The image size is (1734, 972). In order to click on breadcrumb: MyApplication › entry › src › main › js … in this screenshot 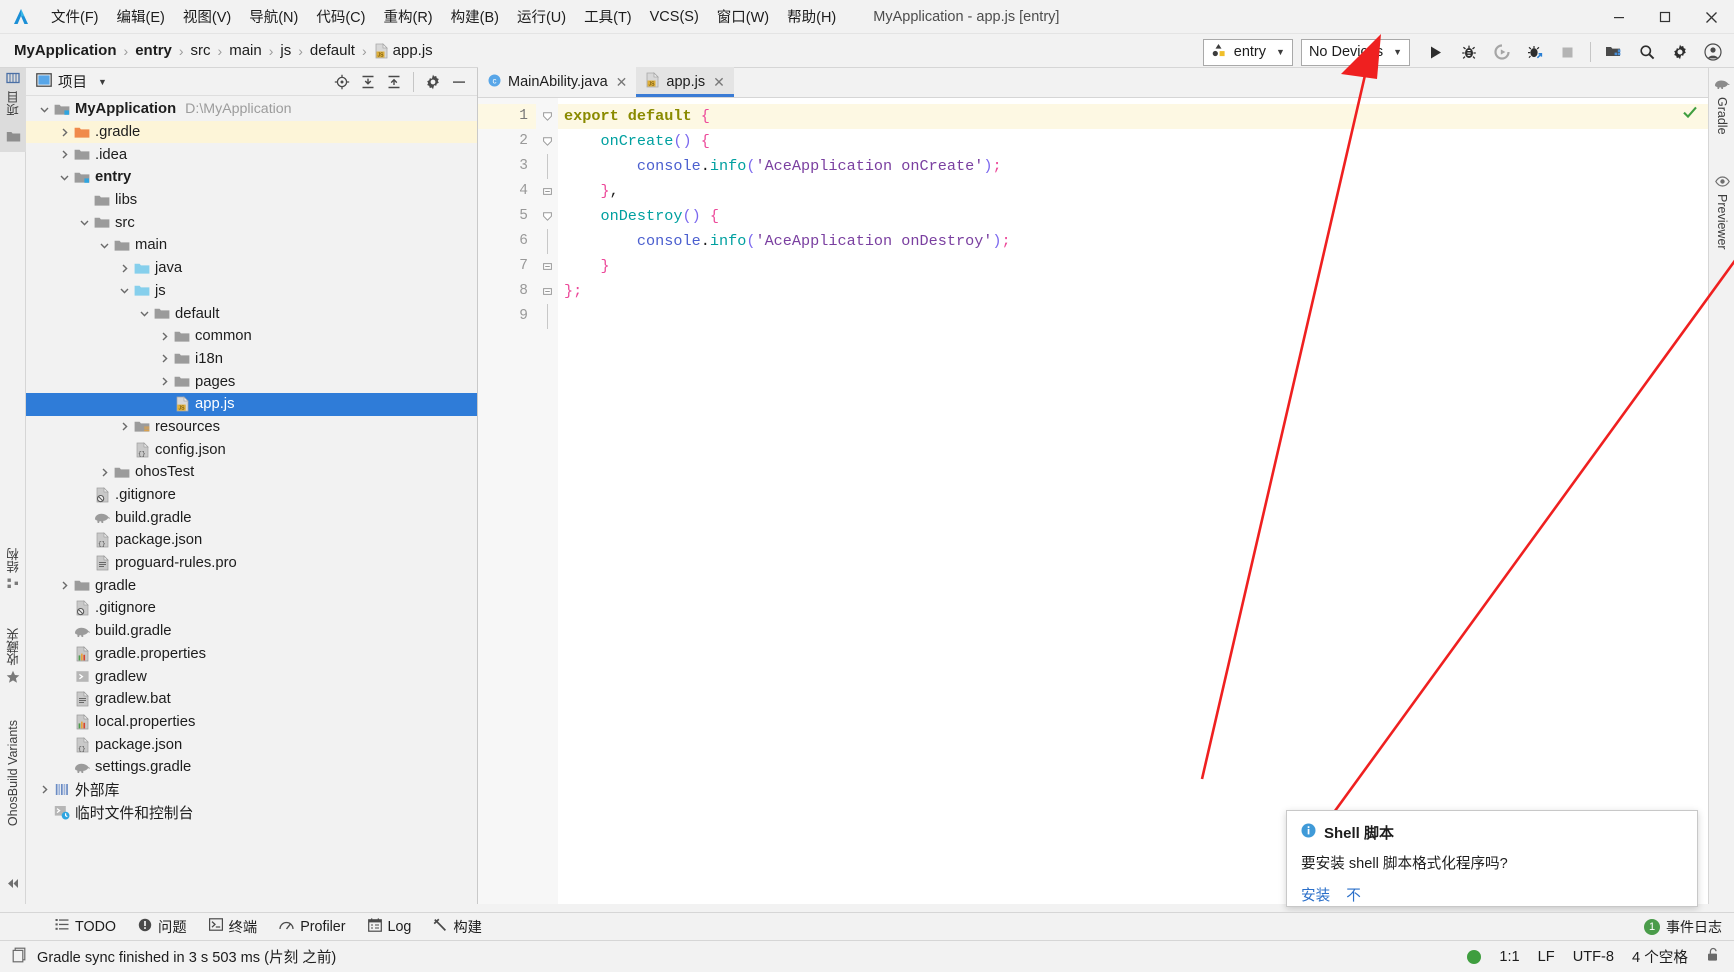, I will do `click(223, 50)`.